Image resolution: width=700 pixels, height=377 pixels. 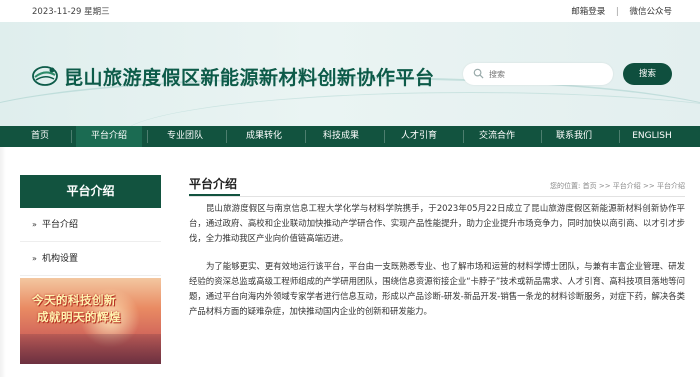 What do you see at coordinates (437, 196) in the screenshot?
I see `title-divider` at bounding box center [437, 196].